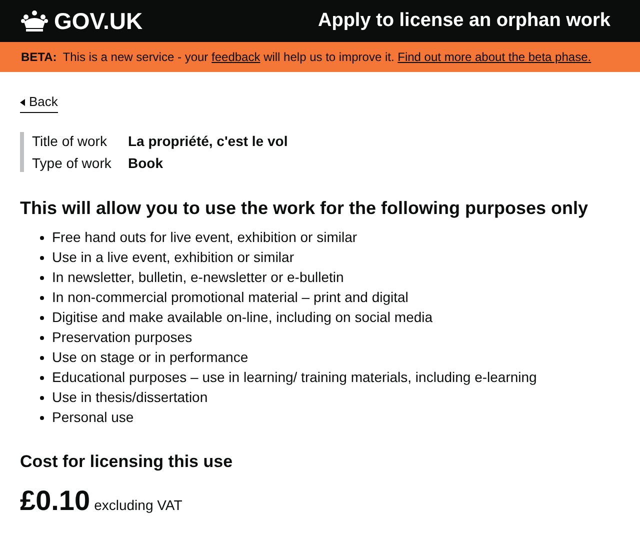  Describe the element at coordinates (39, 57) in the screenshot. I see `beta-tag: BETA:` at that location.